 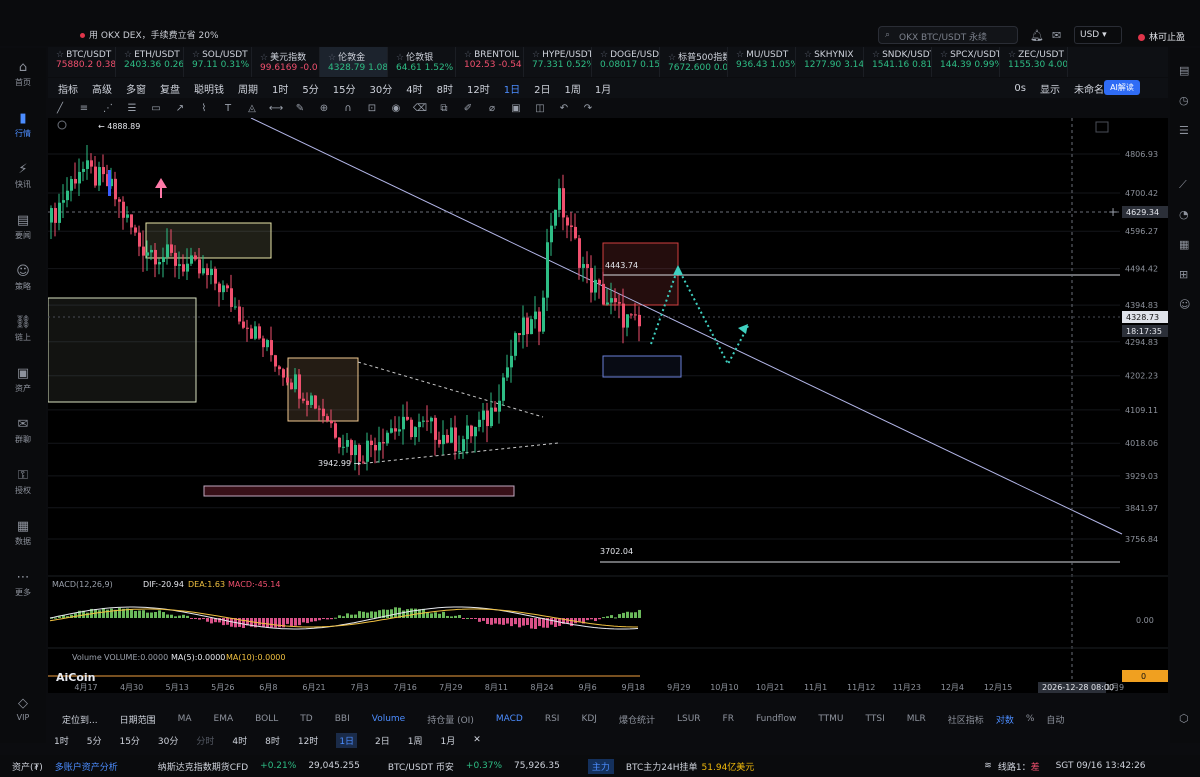 What do you see at coordinates (448, 740) in the screenshot?
I see `interval-button: 1月` at bounding box center [448, 740].